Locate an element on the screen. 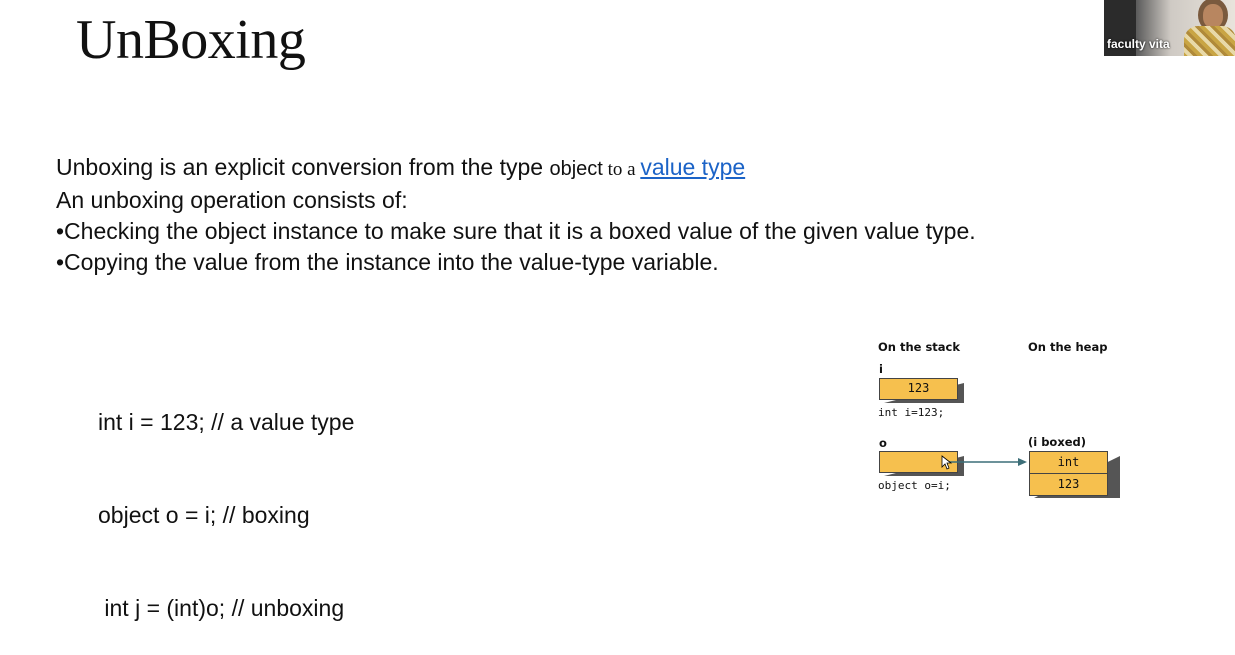 The width and height of the screenshot is (1235, 655). participant-face is located at coordinates (1213, 16).